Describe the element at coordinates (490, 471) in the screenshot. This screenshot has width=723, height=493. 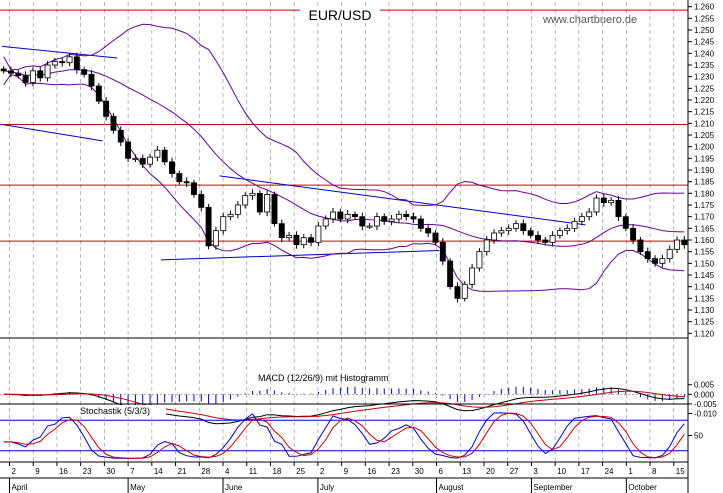
I see `x-tick-label: 20` at that location.